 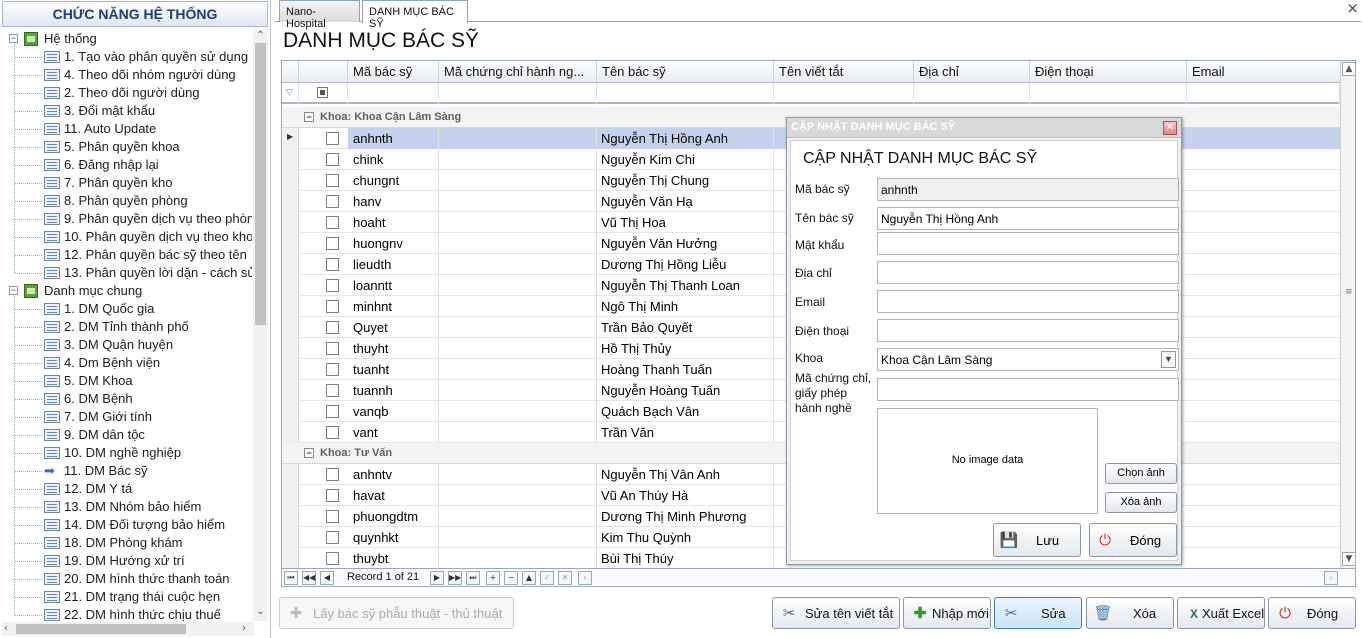 I want to click on tree-item: 6. DM Bệnh, so click(x=127, y=399).